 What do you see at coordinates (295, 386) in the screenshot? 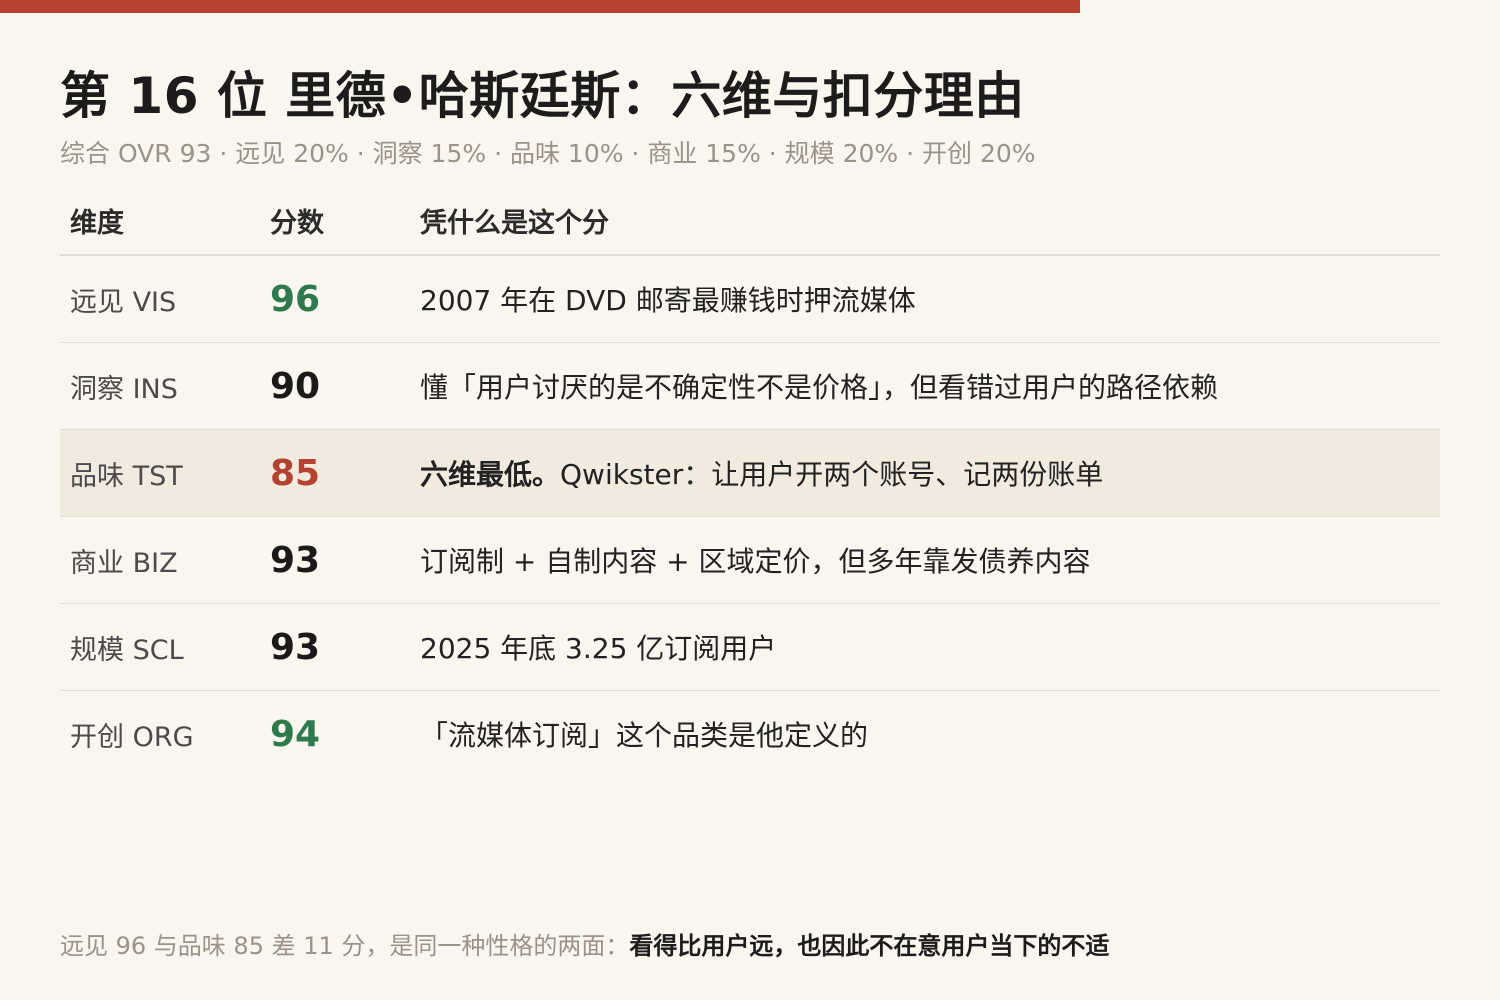
I see `score-value: 90` at bounding box center [295, 386].